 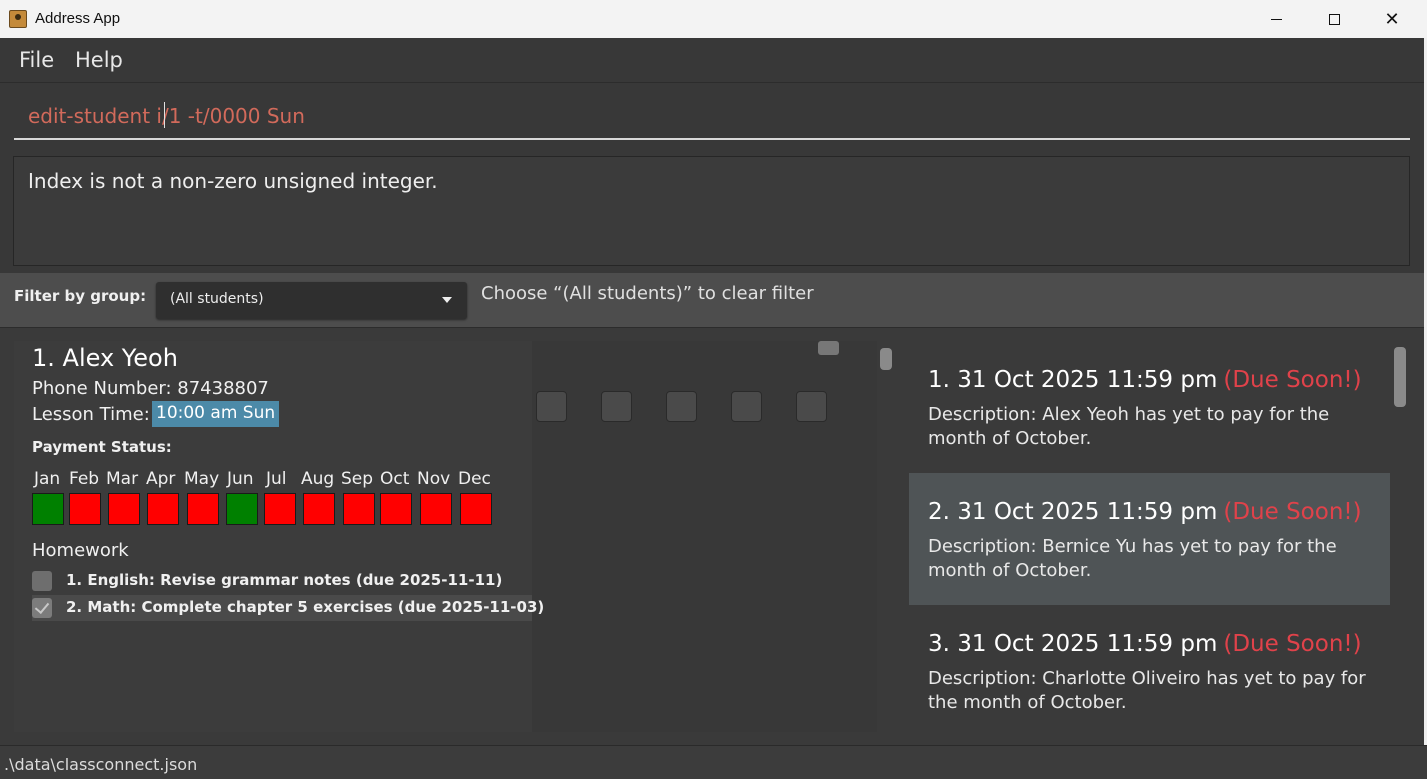 I want to click on filter-hint: Choose “(All students)” to clear filter, so click(x=647, y=293).